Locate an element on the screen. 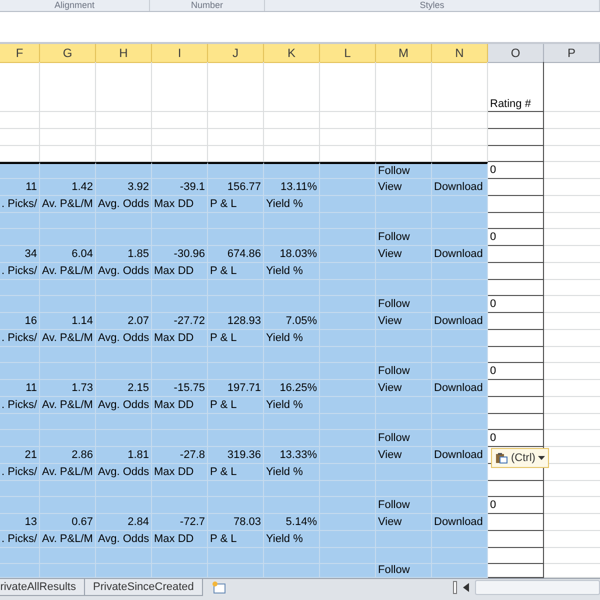  column-header: O is located at coordinates (516, 53).